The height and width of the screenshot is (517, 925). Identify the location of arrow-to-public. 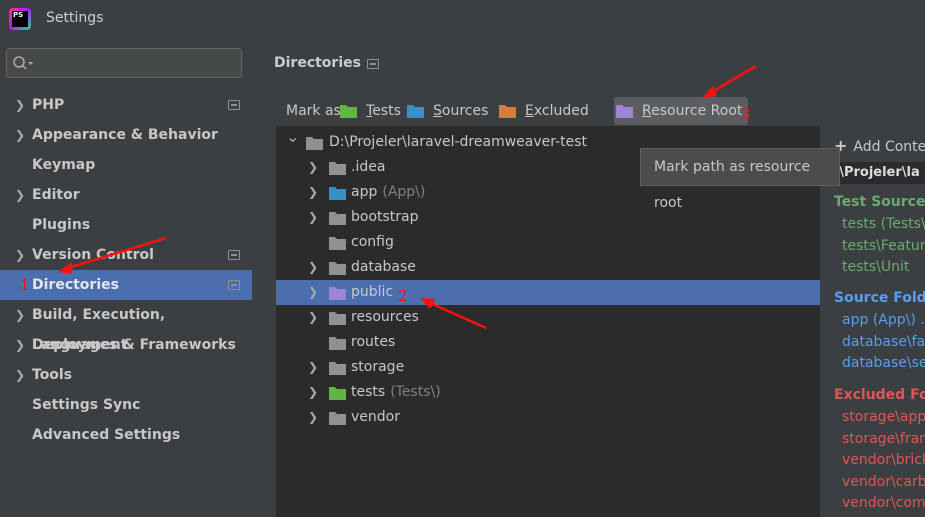
(458, 315).